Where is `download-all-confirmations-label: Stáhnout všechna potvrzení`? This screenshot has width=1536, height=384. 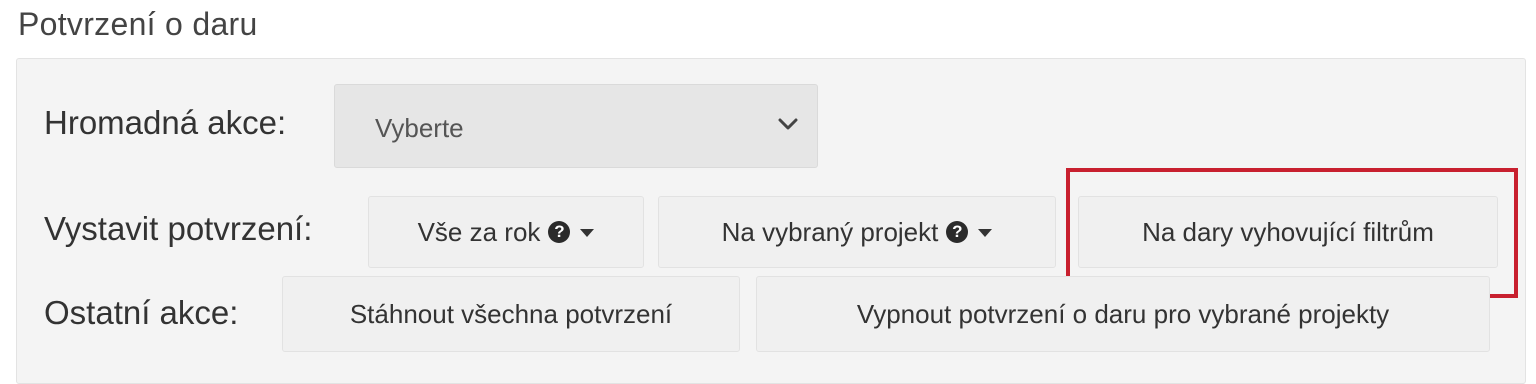 download-all-confirmations-label: Stáhnout všechna potvrzení is located at coordinates (511, 313).